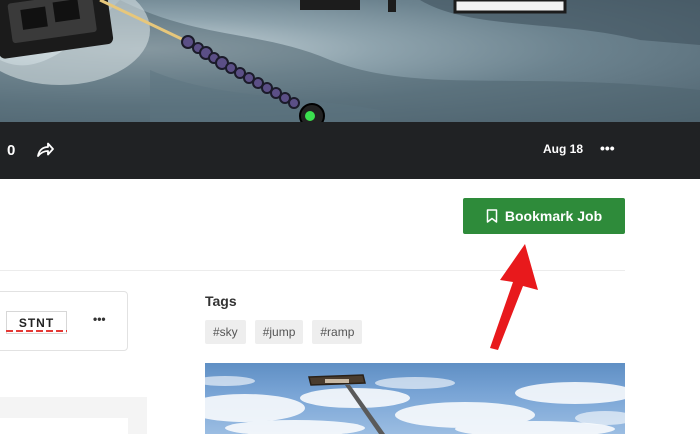 This screenshot has width=700, height=434. Describe the element at coordinates (64, 426) in the screenshot. I see `comment-input` at that location.